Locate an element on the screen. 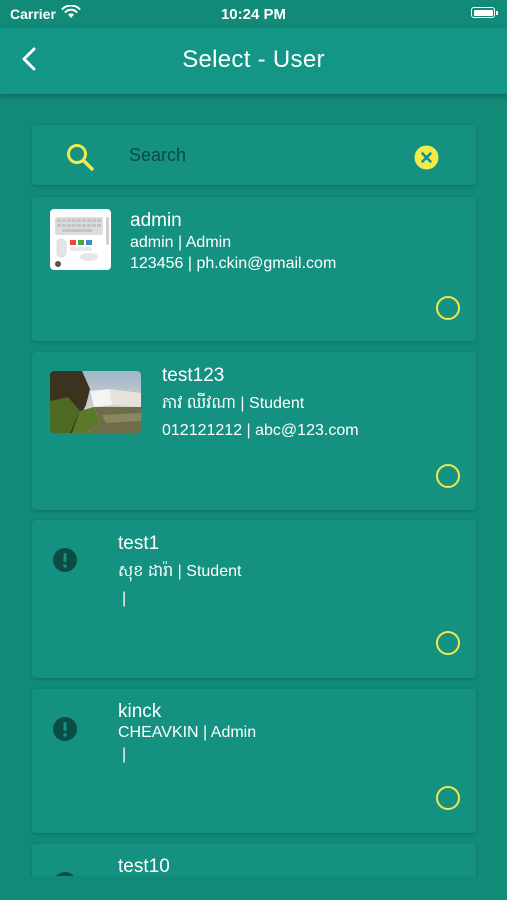  user-name: admin is located at coordinates (156, 220).